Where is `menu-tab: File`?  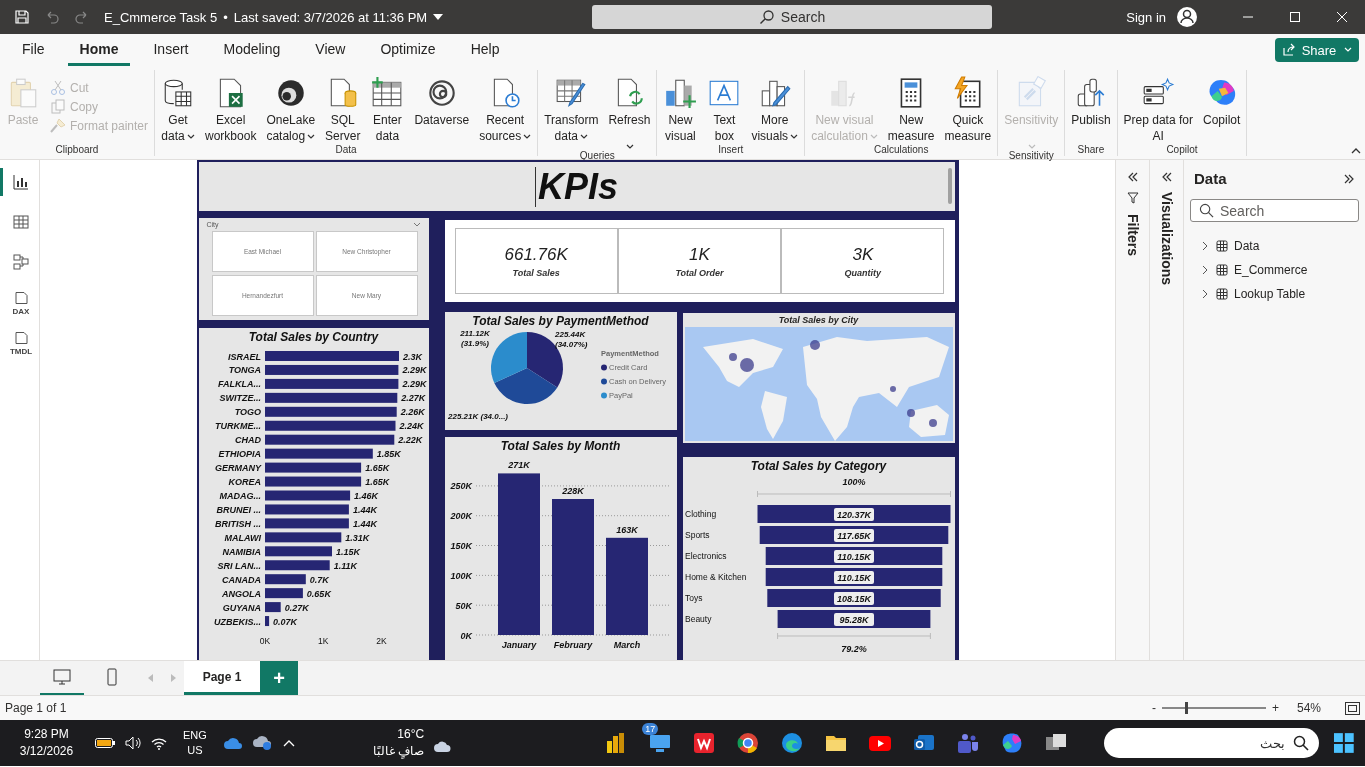 menu-tab: File is located at coordinates (33, 50).